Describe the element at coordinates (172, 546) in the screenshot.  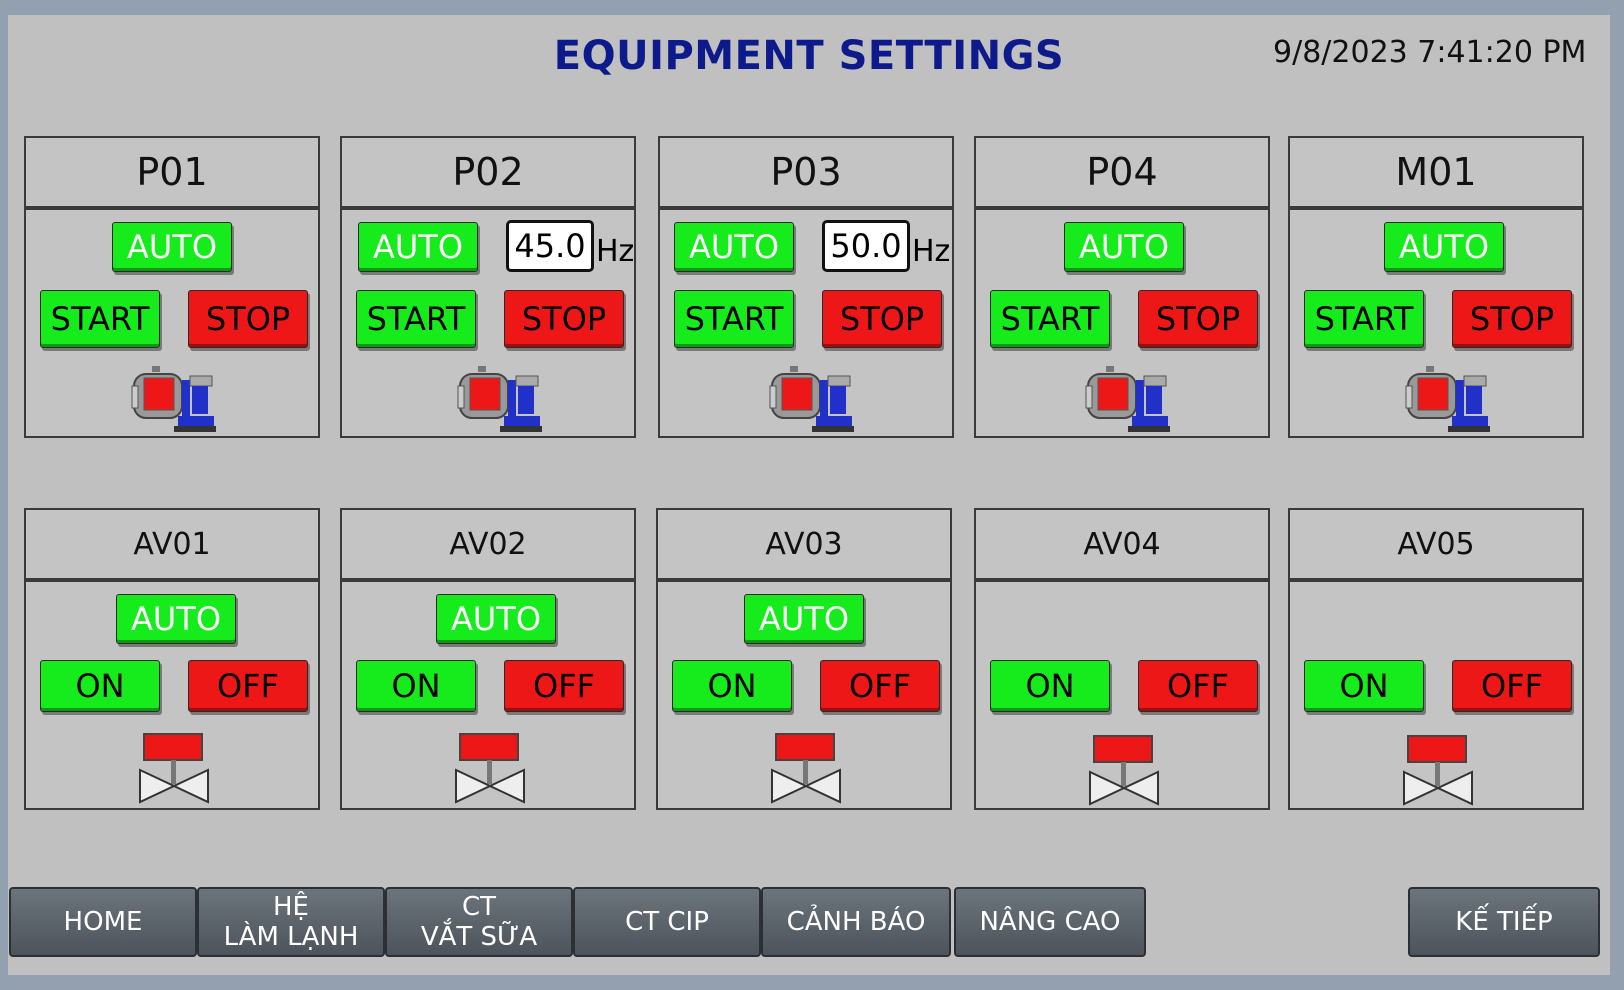
I see `panel-title: AV01` at that location.